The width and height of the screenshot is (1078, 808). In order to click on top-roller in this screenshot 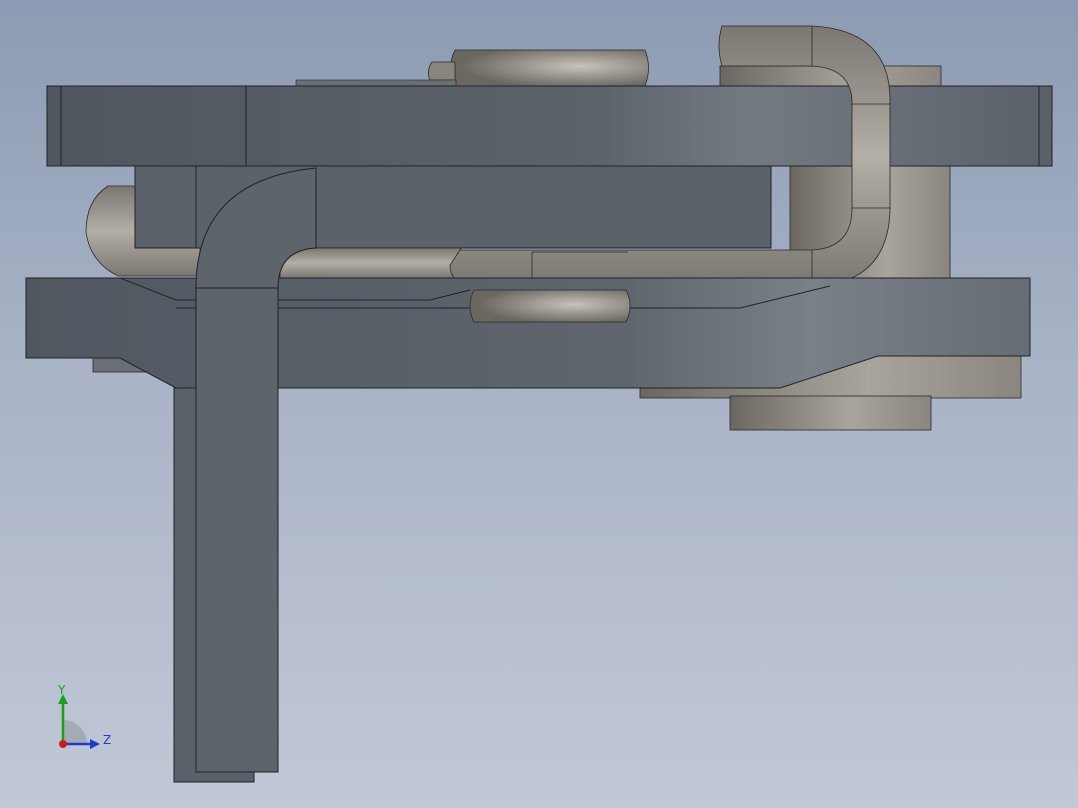, I will do `click(549, 68)`.